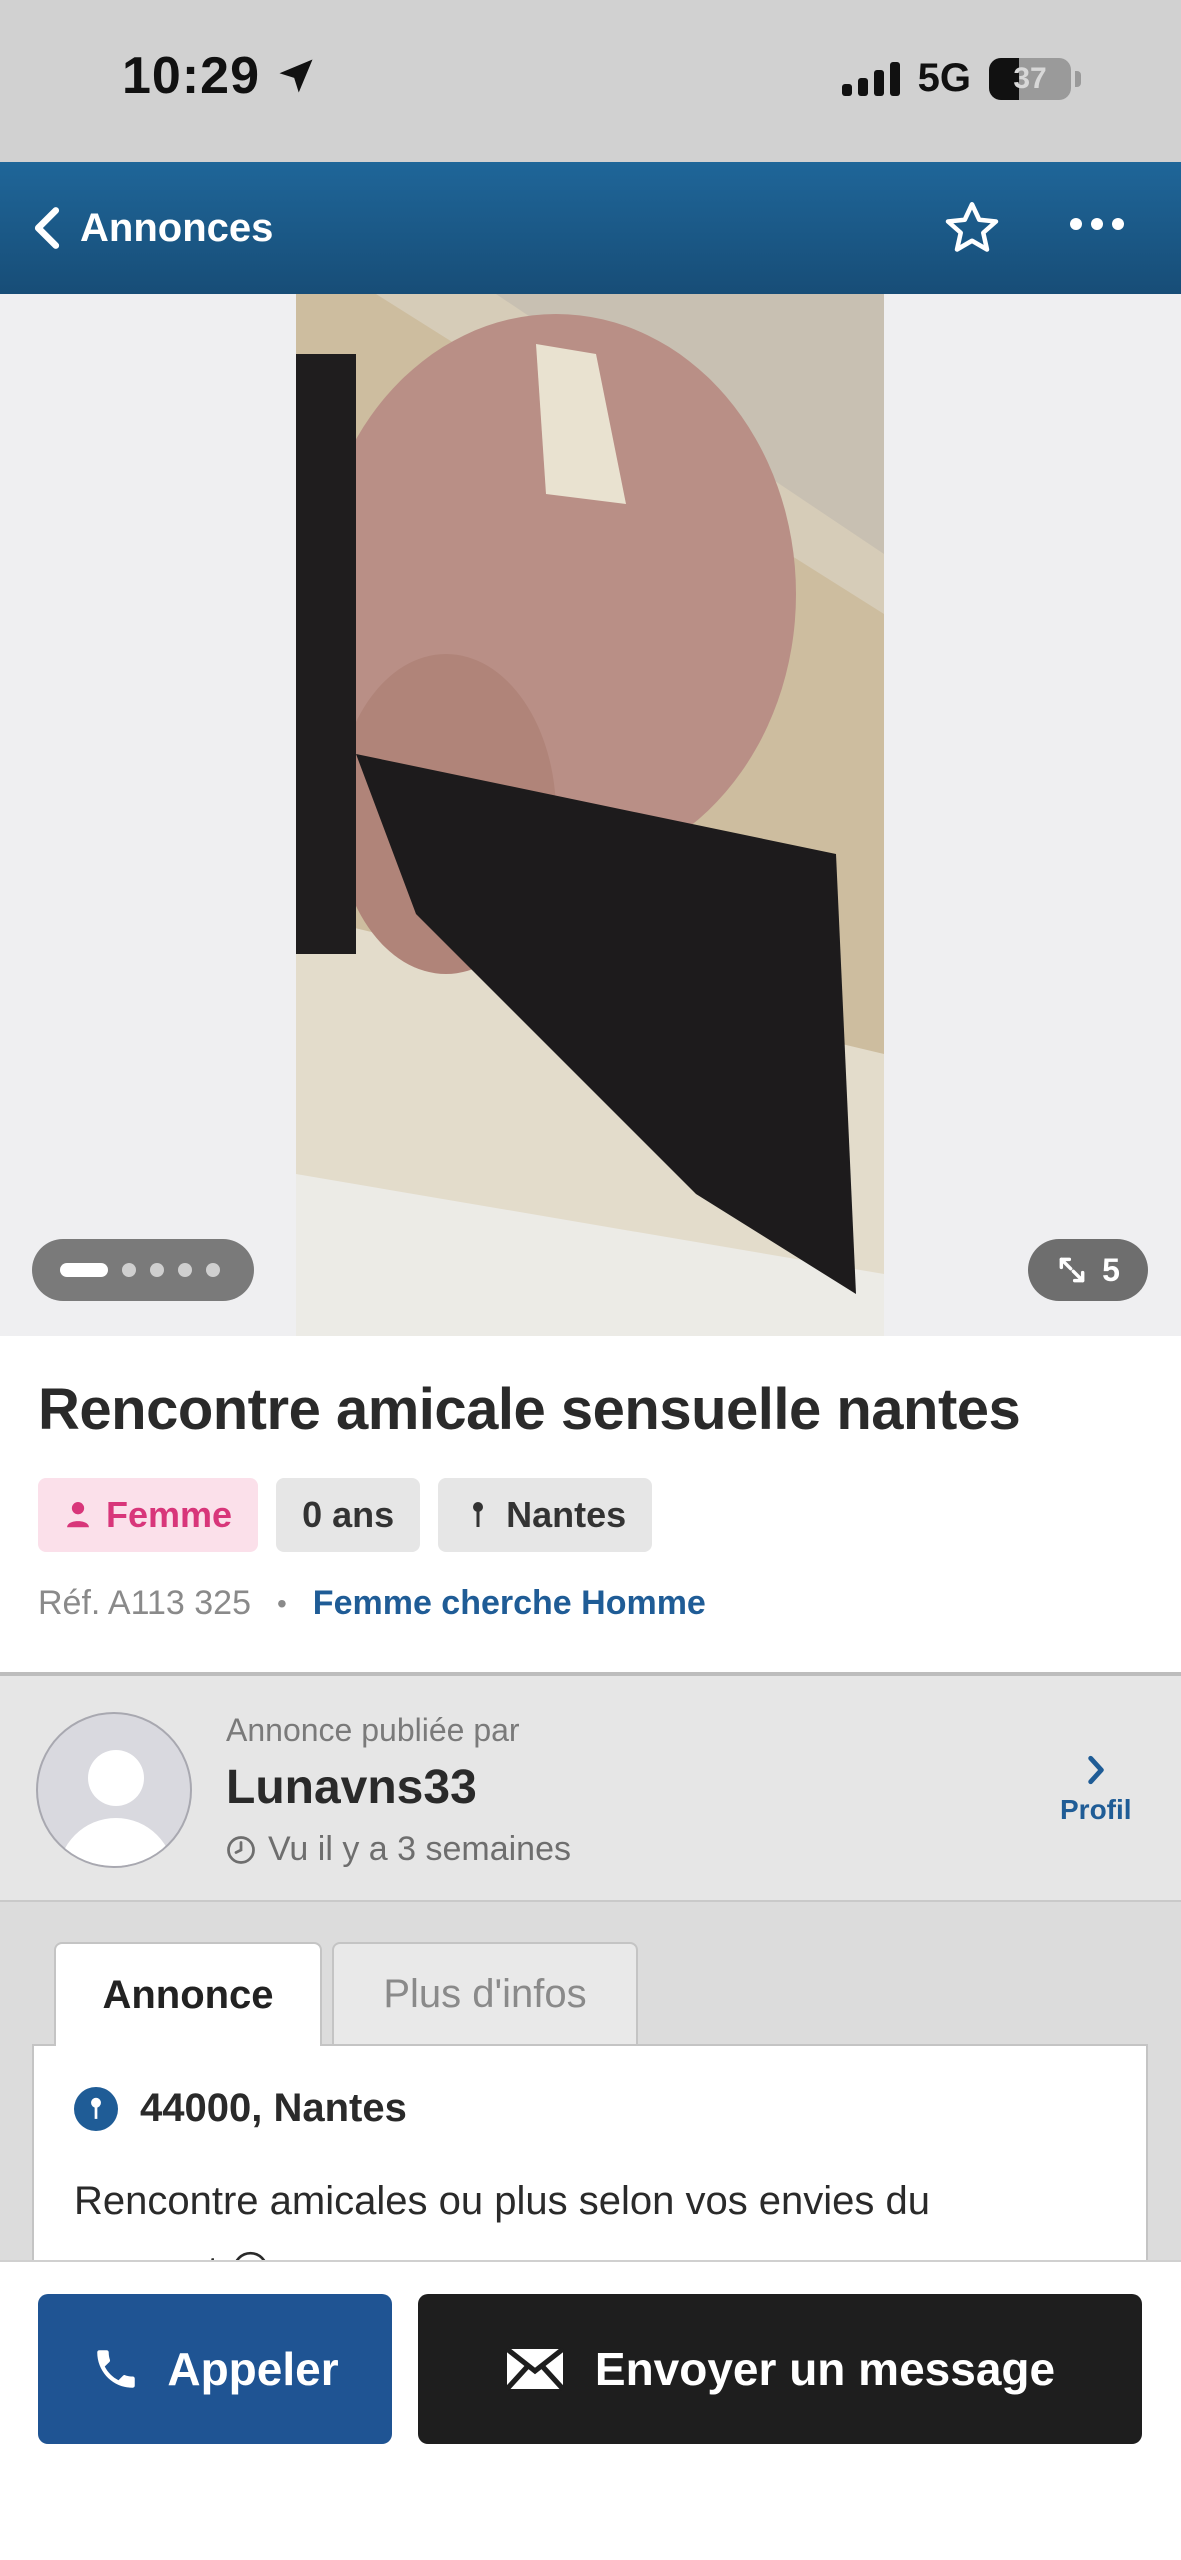 The height and width of the screenshot is (2560, 1181). What do you see at coordinates (78, 1515) in the screenshot?
I see `person-icon` at bounding box center [78, 1515].